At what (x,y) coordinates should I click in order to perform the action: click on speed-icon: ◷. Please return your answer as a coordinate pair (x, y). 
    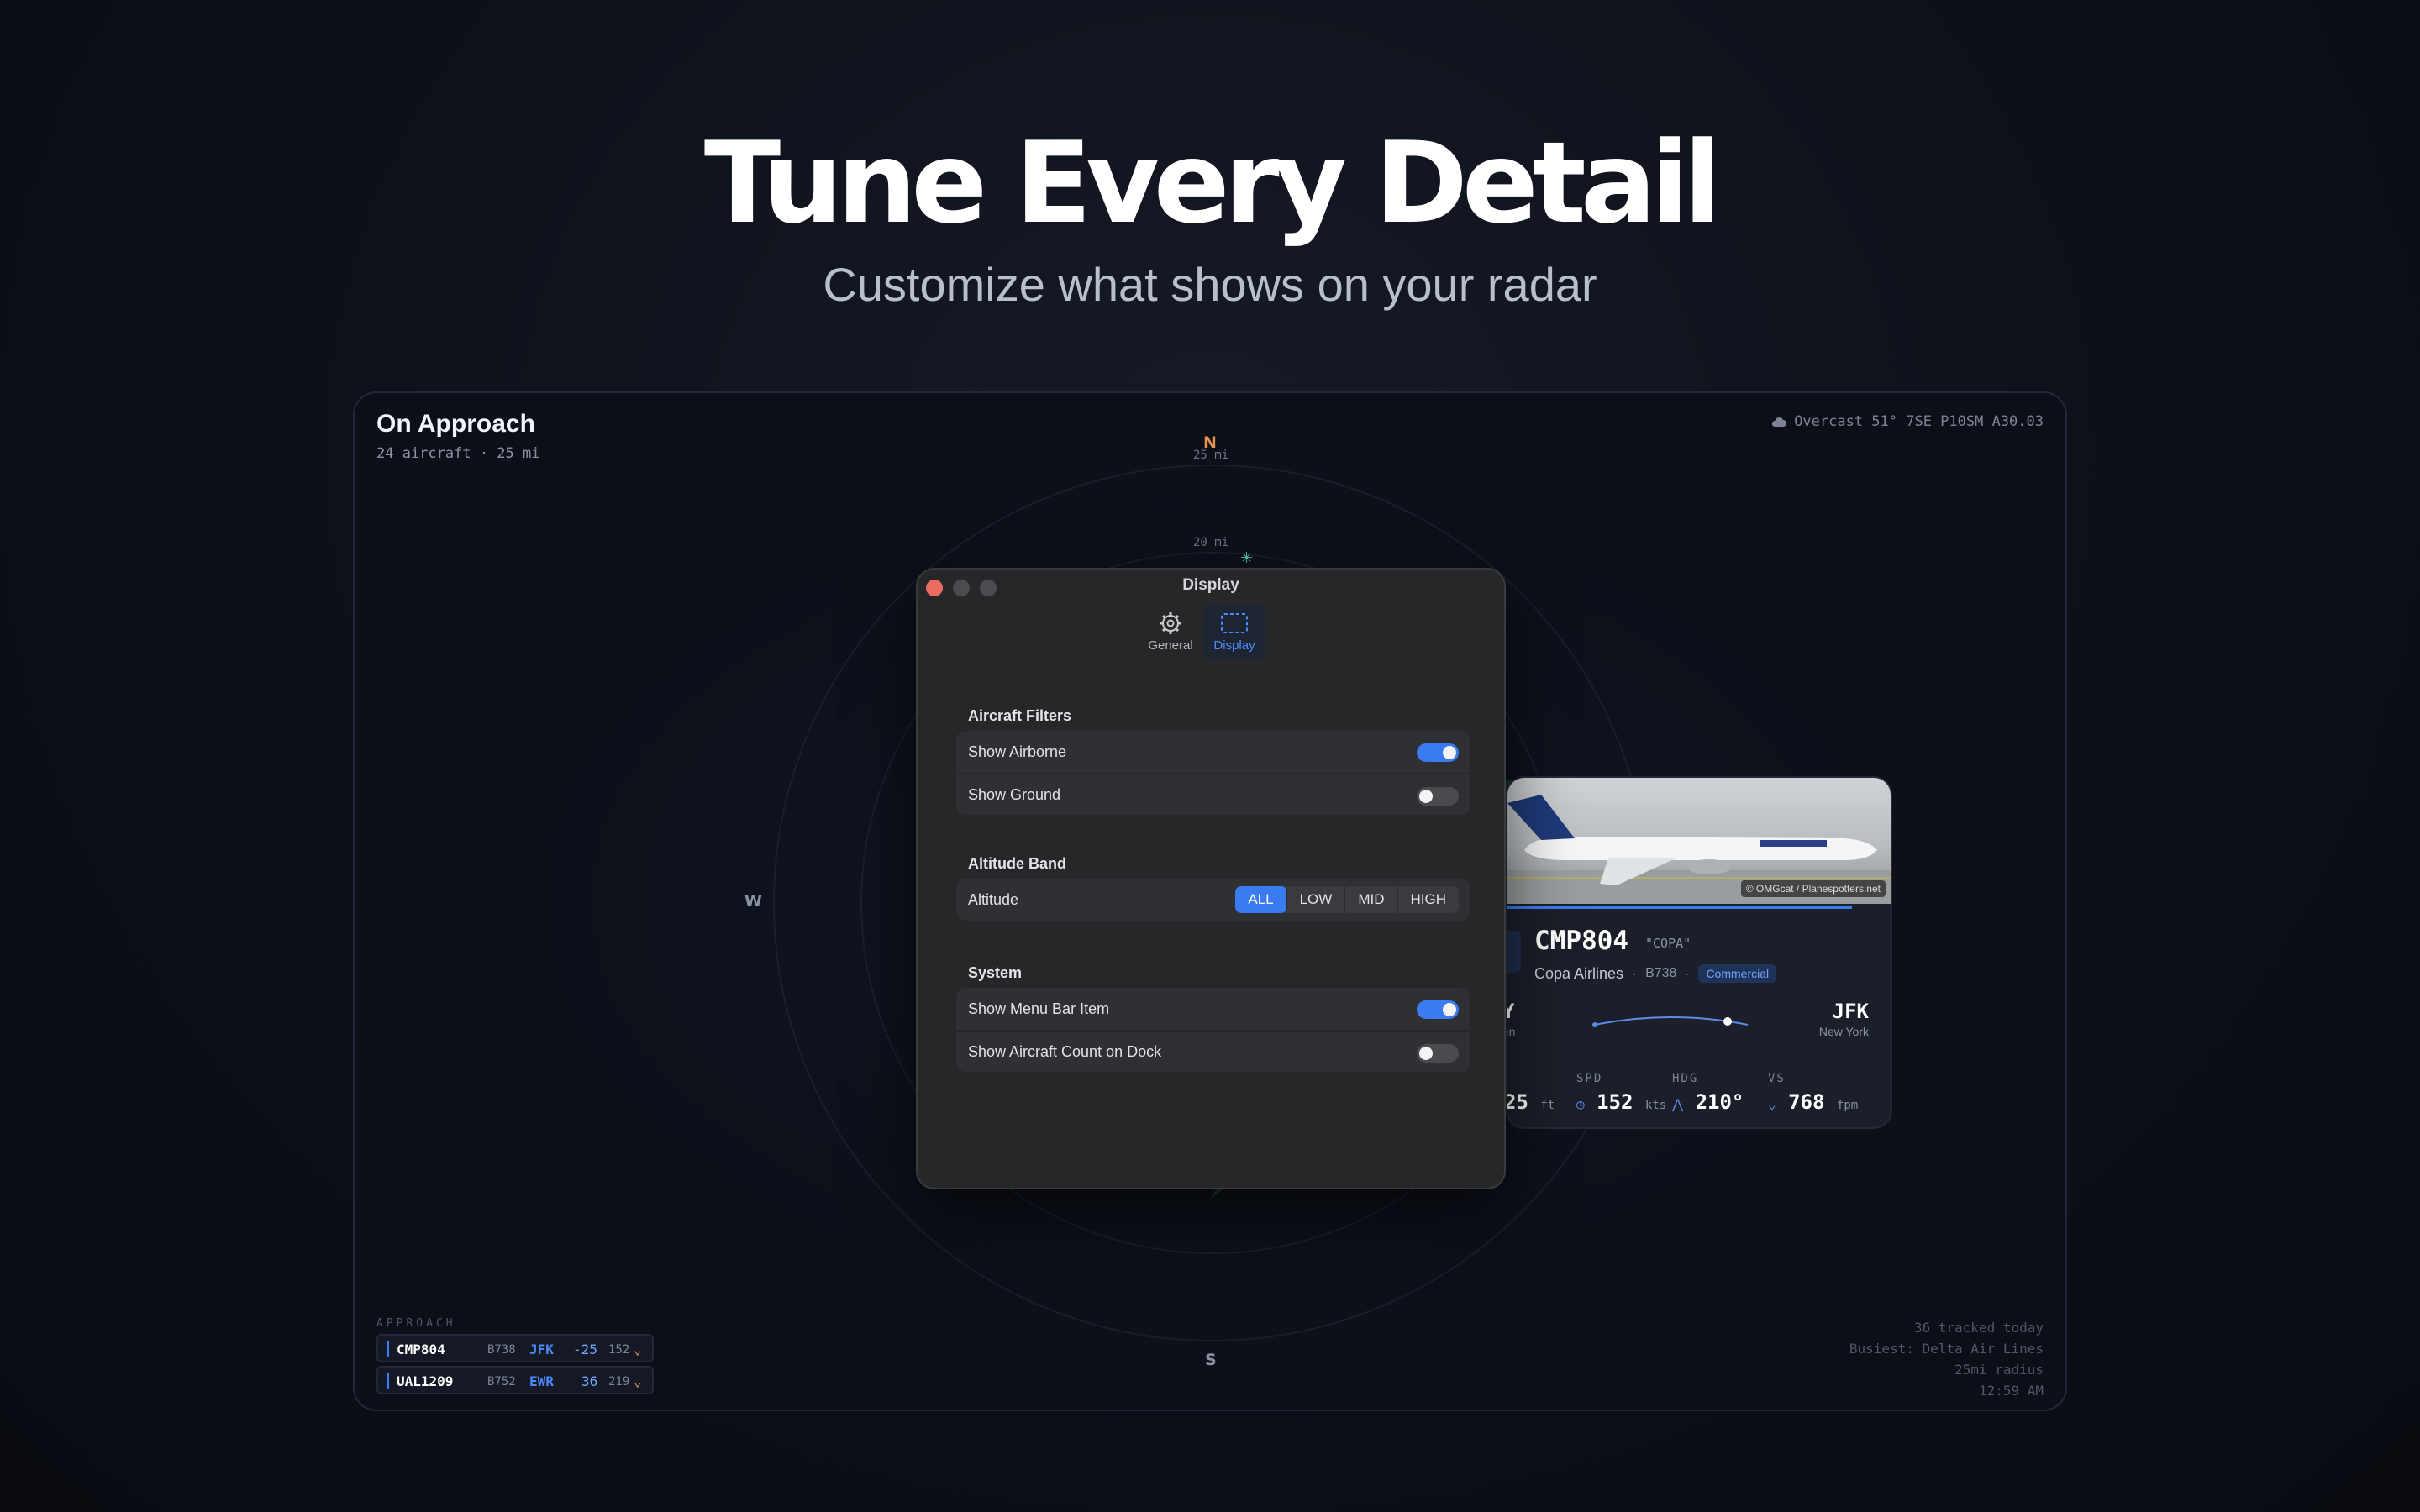
    Looking at the image, I should click on (1580, 1104).